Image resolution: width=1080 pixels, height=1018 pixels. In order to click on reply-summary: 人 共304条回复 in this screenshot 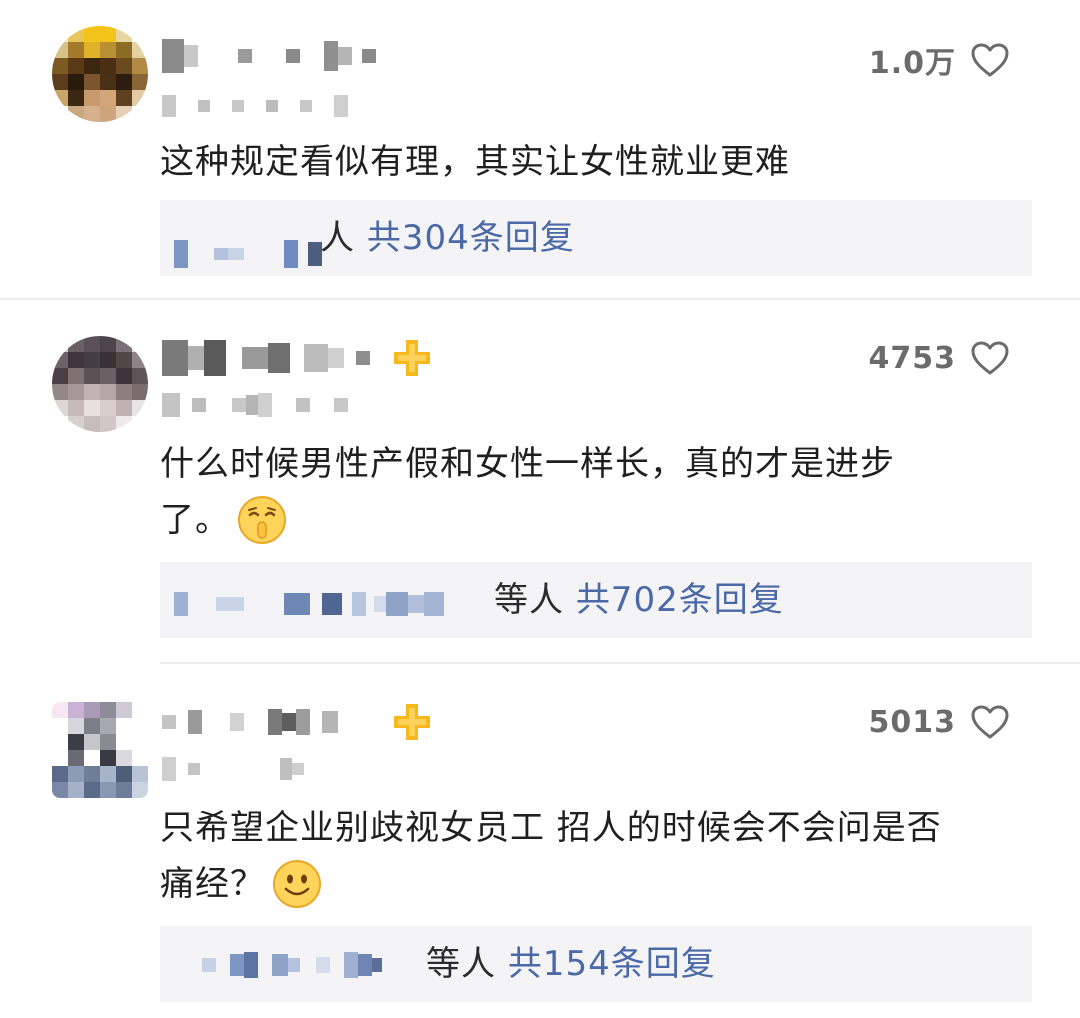, I will do `click(596, 238)`.